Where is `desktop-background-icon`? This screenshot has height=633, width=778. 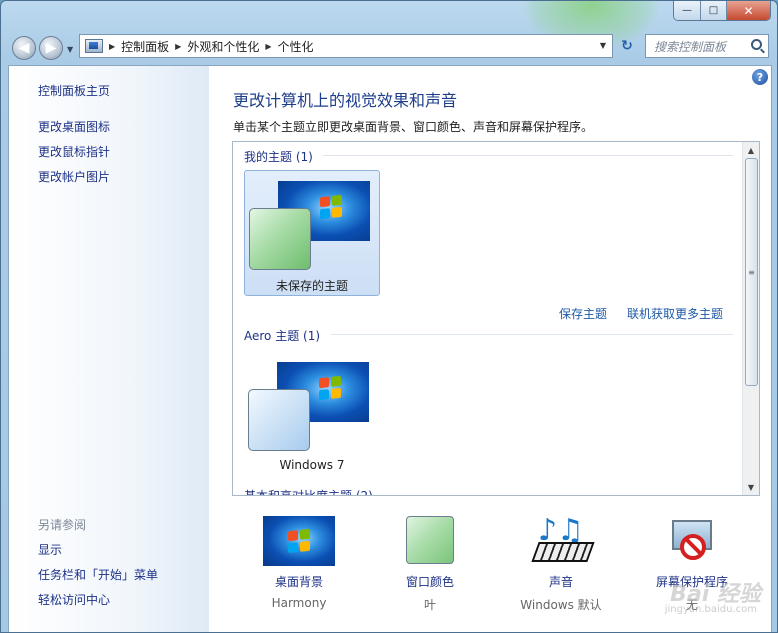 desktop-background-icon is located at coordinates (299, 541).